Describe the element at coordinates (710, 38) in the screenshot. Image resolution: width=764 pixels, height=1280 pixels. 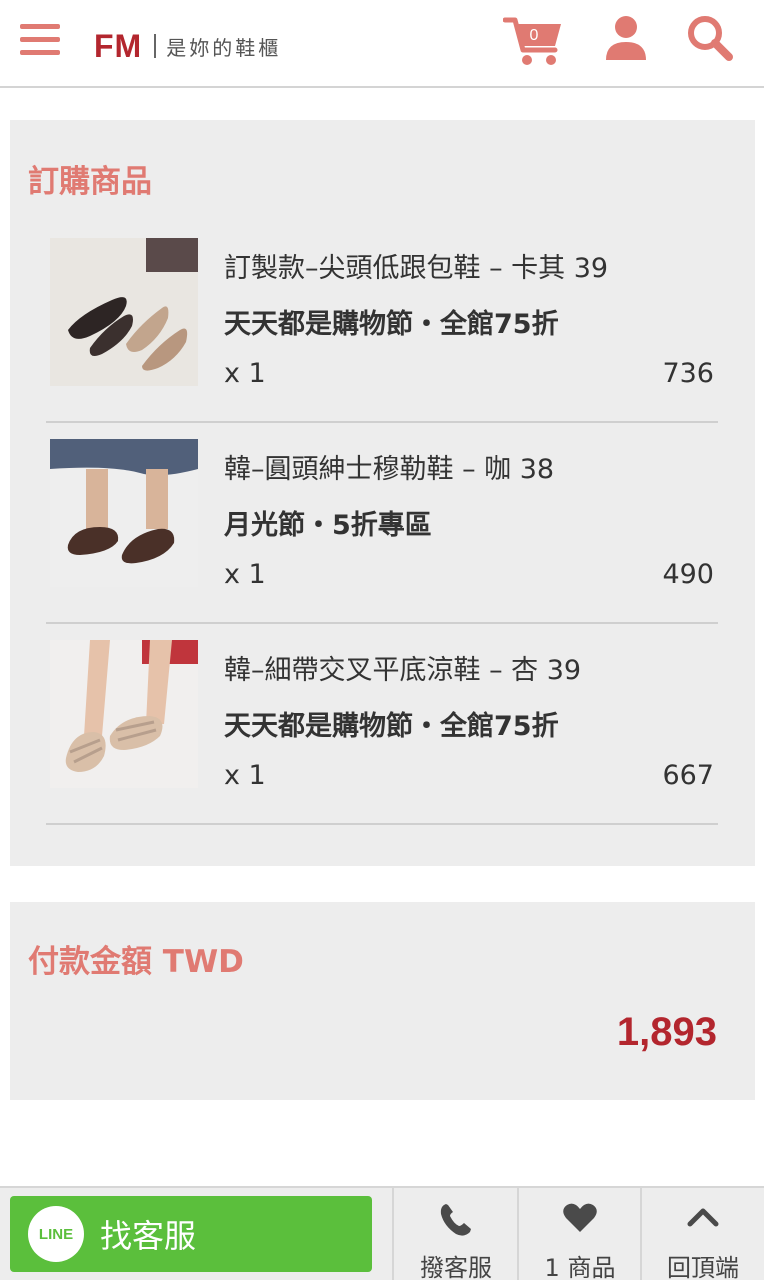
I see `search-icon` at that location.